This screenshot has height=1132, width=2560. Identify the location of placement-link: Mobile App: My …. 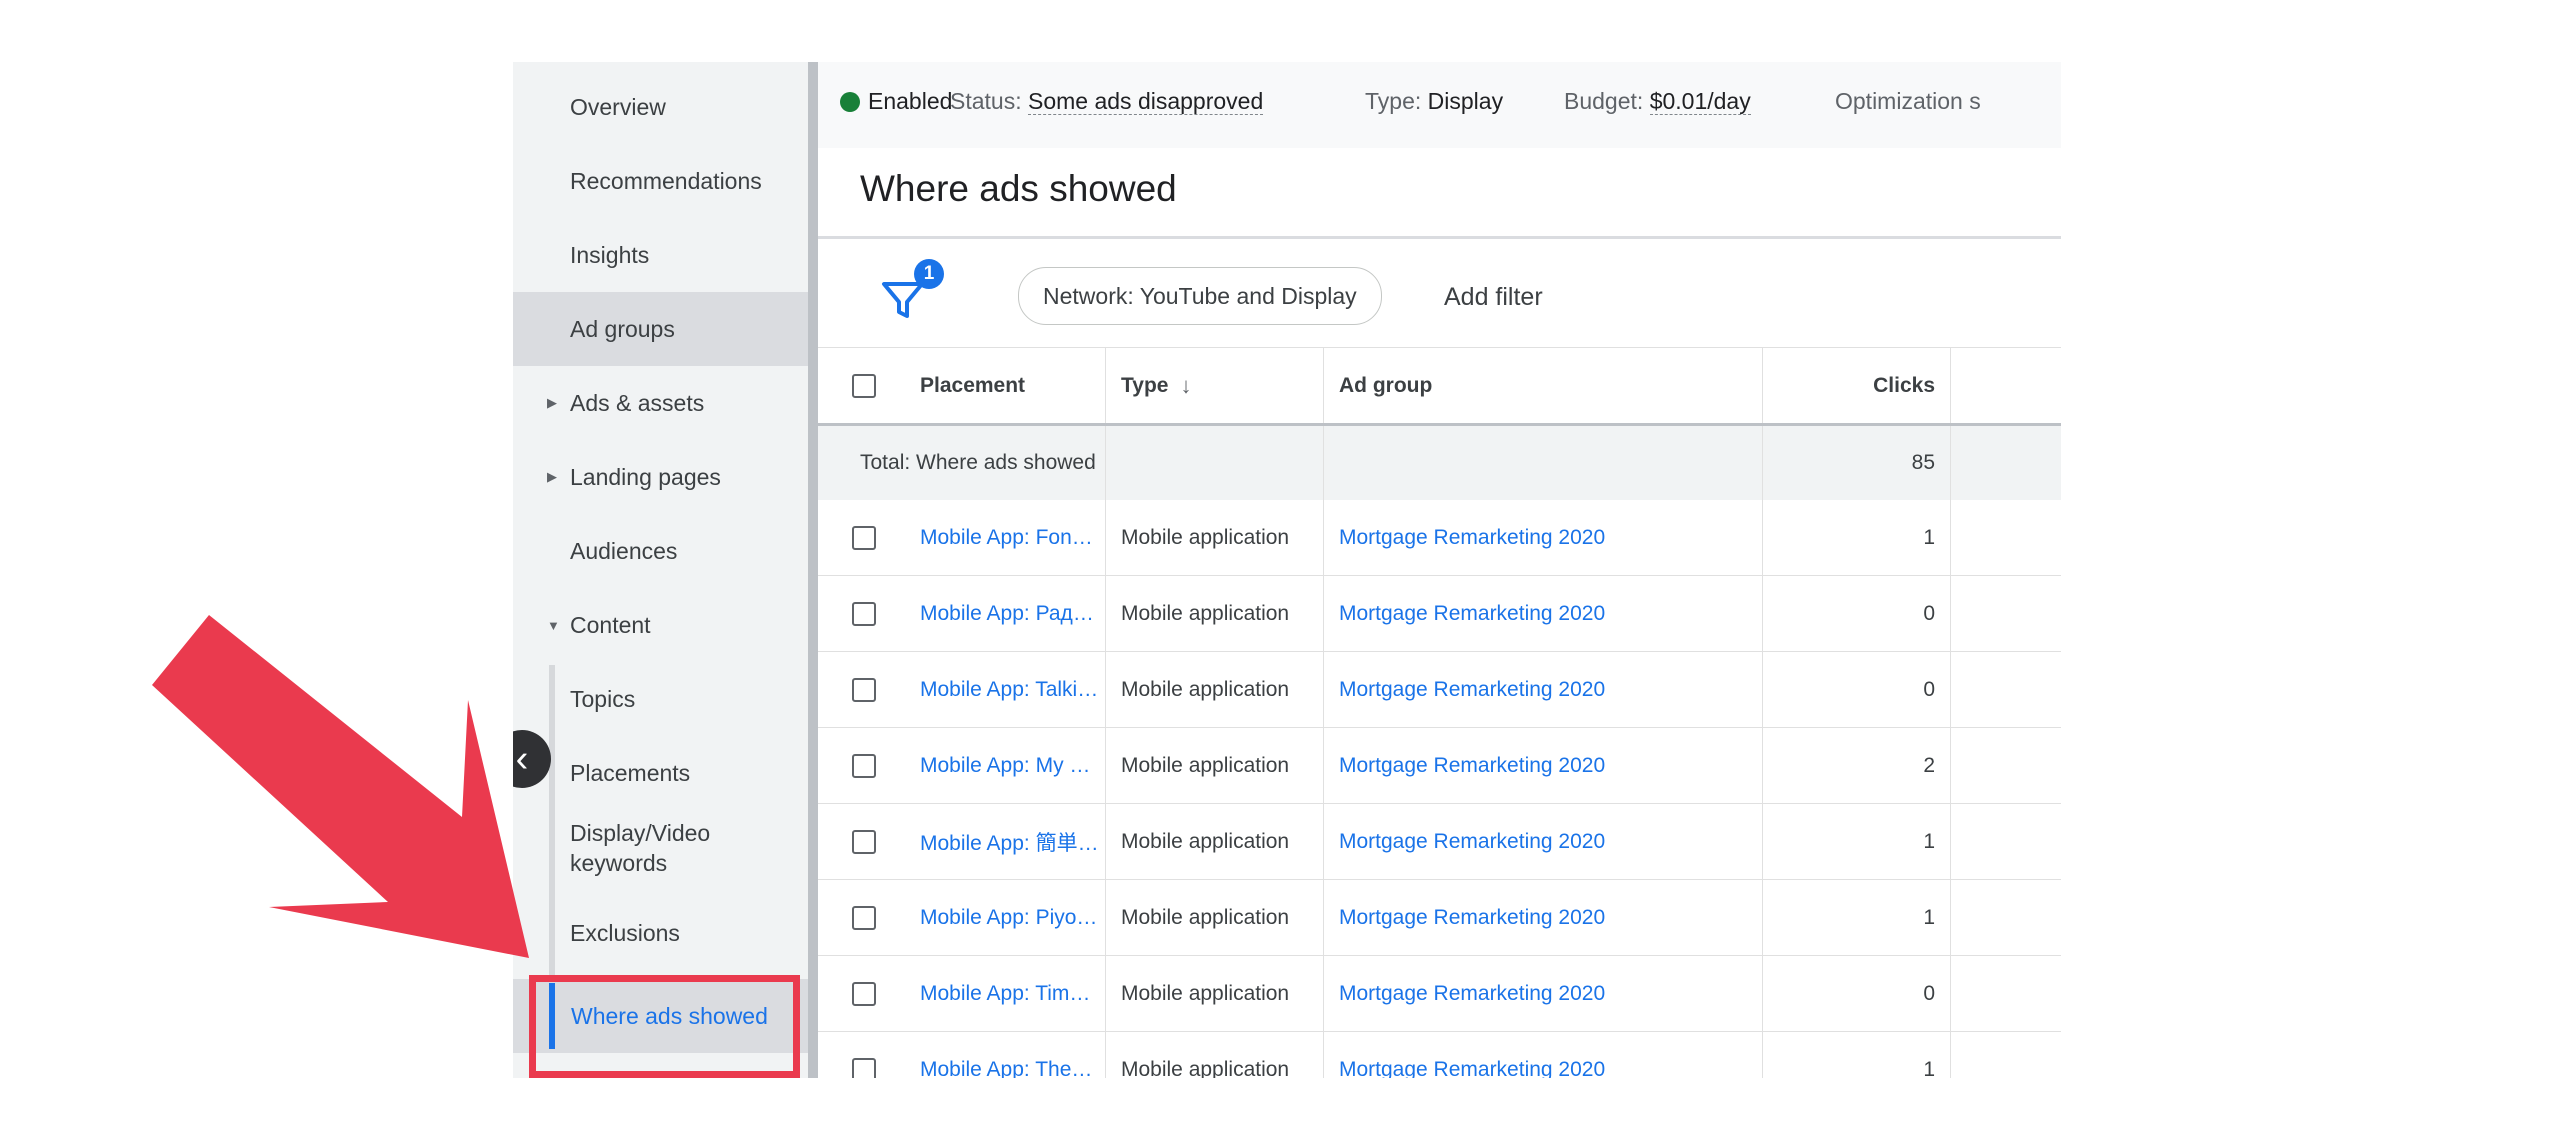
(1010, 765).